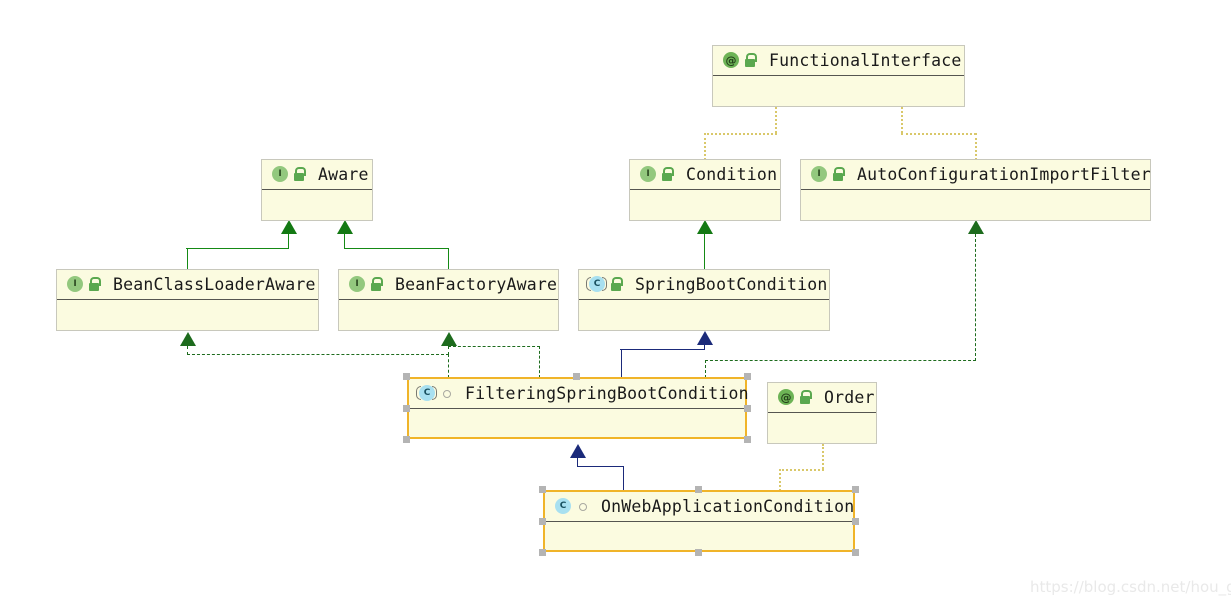 The image size is (1231, 609). I want to click on uml-node-springbootcondition: C SpringBootCondition, so click(704, 300).